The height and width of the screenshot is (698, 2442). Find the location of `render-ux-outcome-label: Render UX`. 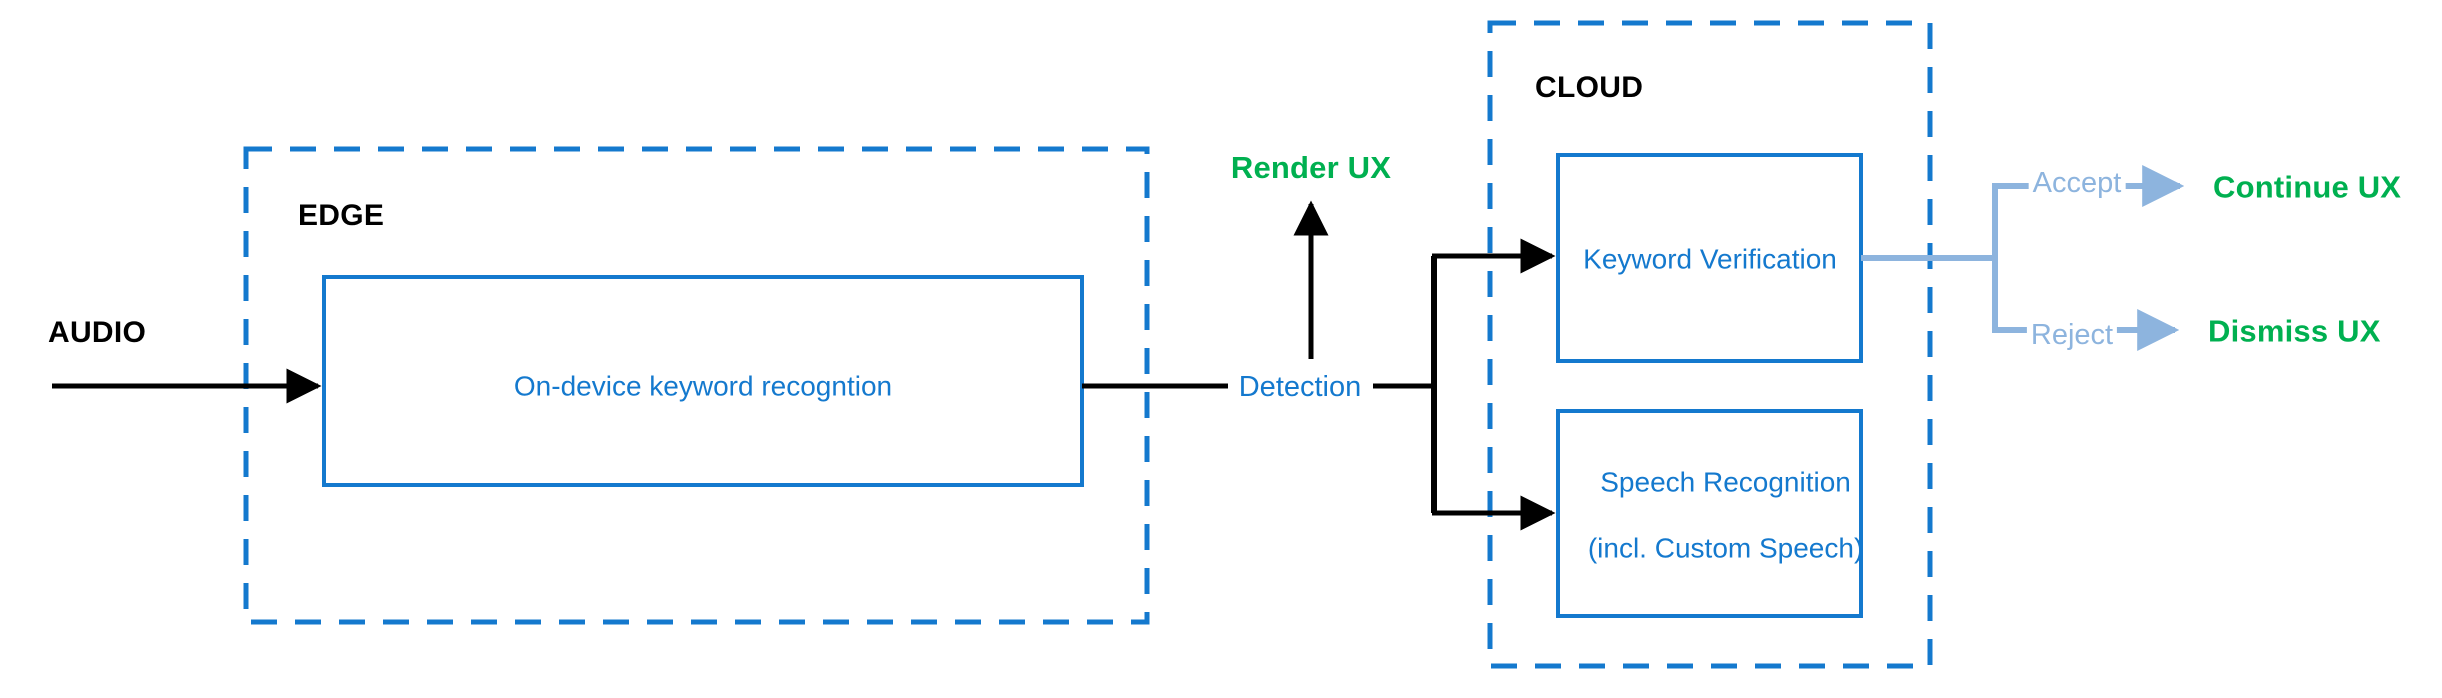

render-ux-outcome-label: Render UX is located at coordinates (1311, 167).